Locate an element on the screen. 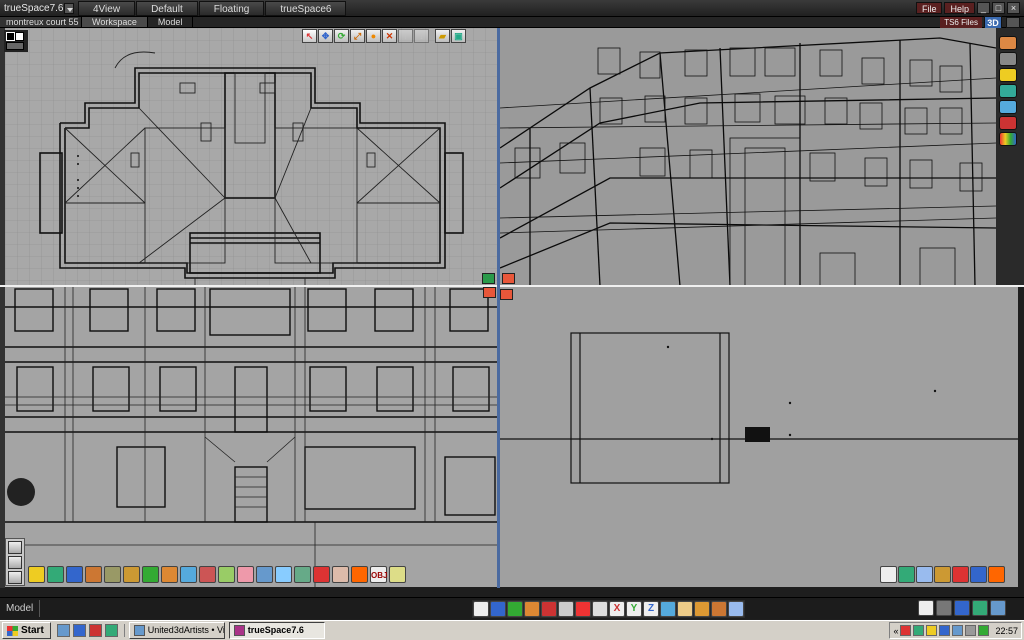 Image resolution: width=1024 pixels, height=640 pixels. bird-view-icon is located at coordinates (506, 294).